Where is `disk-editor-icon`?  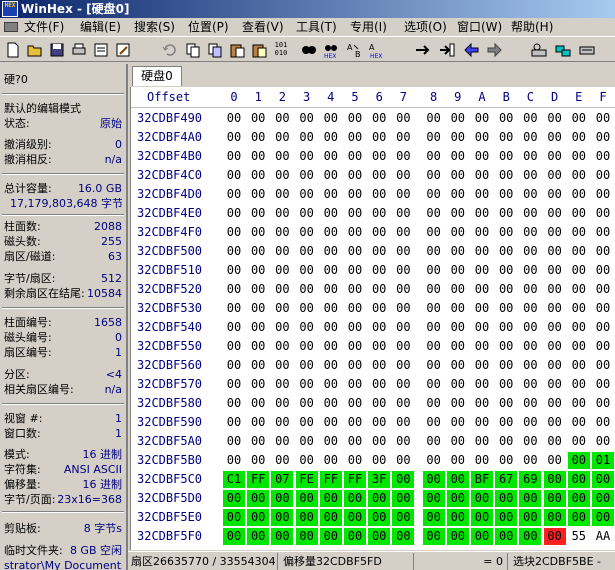 disk-editor-icon is located at coordinates (539, 50).